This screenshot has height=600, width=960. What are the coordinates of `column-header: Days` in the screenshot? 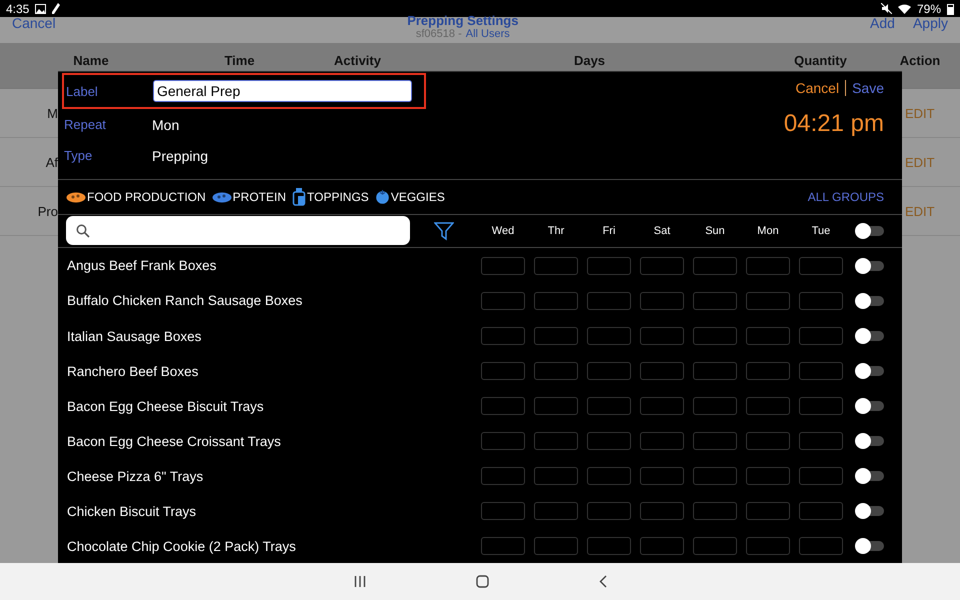 It's located at (589, 60).